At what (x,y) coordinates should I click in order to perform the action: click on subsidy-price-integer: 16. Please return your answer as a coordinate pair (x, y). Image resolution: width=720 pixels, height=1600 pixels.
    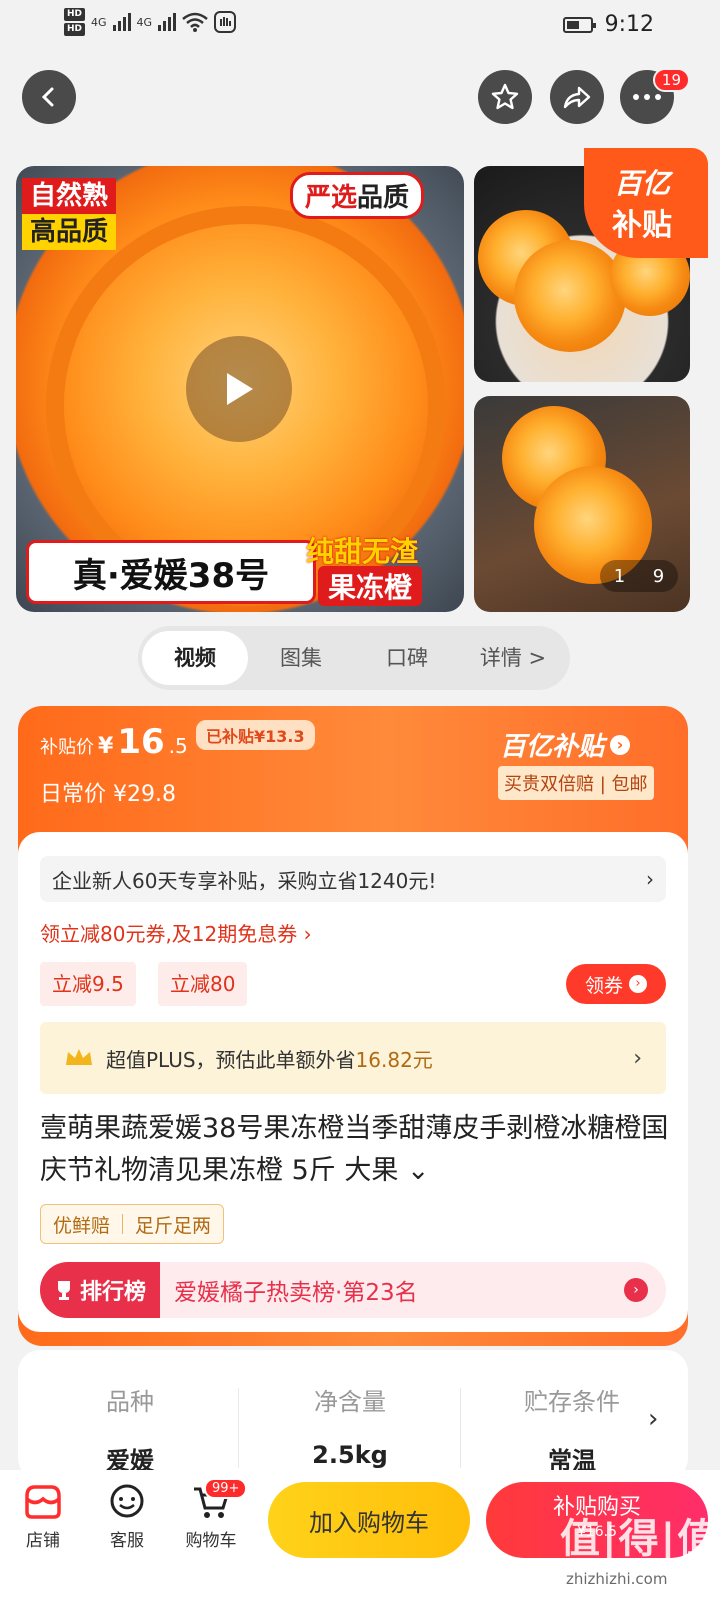
    Looking at the image, I should click on (141, 742).